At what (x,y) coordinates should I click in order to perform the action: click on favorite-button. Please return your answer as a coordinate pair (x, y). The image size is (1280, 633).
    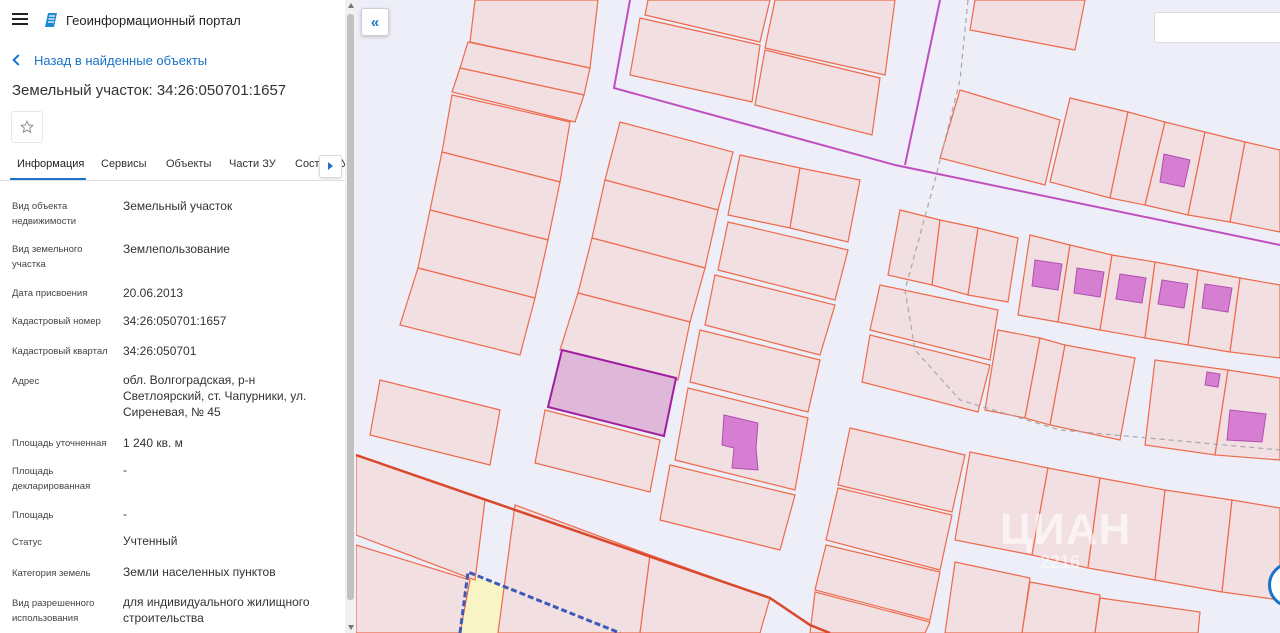
    Looking at the image, I should click on (27, 127).